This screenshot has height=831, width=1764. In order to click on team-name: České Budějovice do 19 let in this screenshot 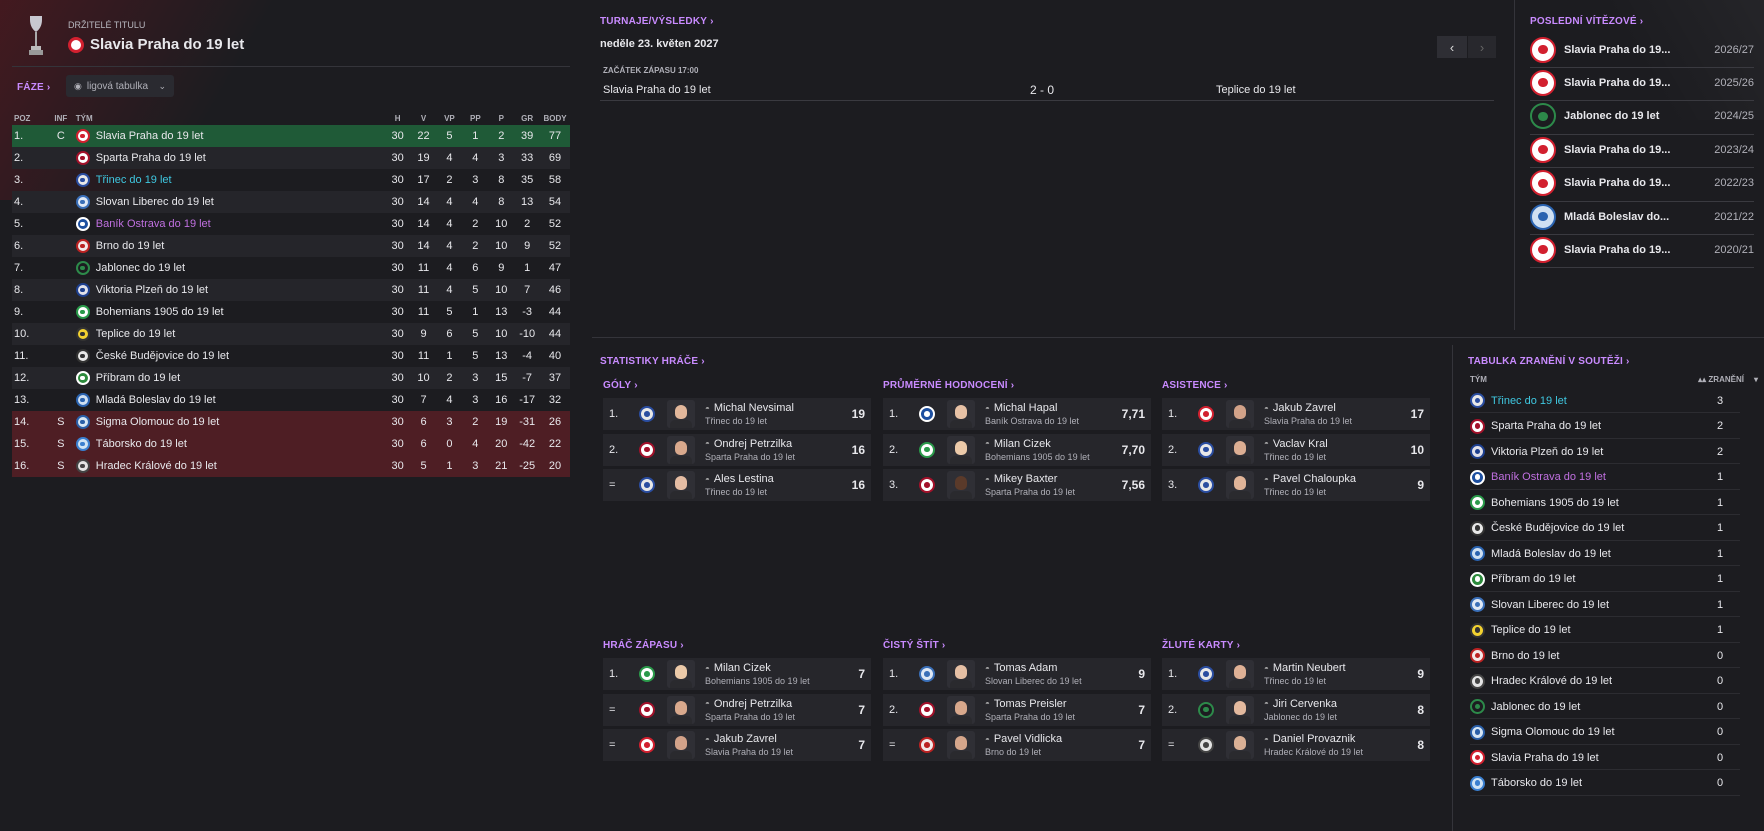, I will do `click(162, 356)`.